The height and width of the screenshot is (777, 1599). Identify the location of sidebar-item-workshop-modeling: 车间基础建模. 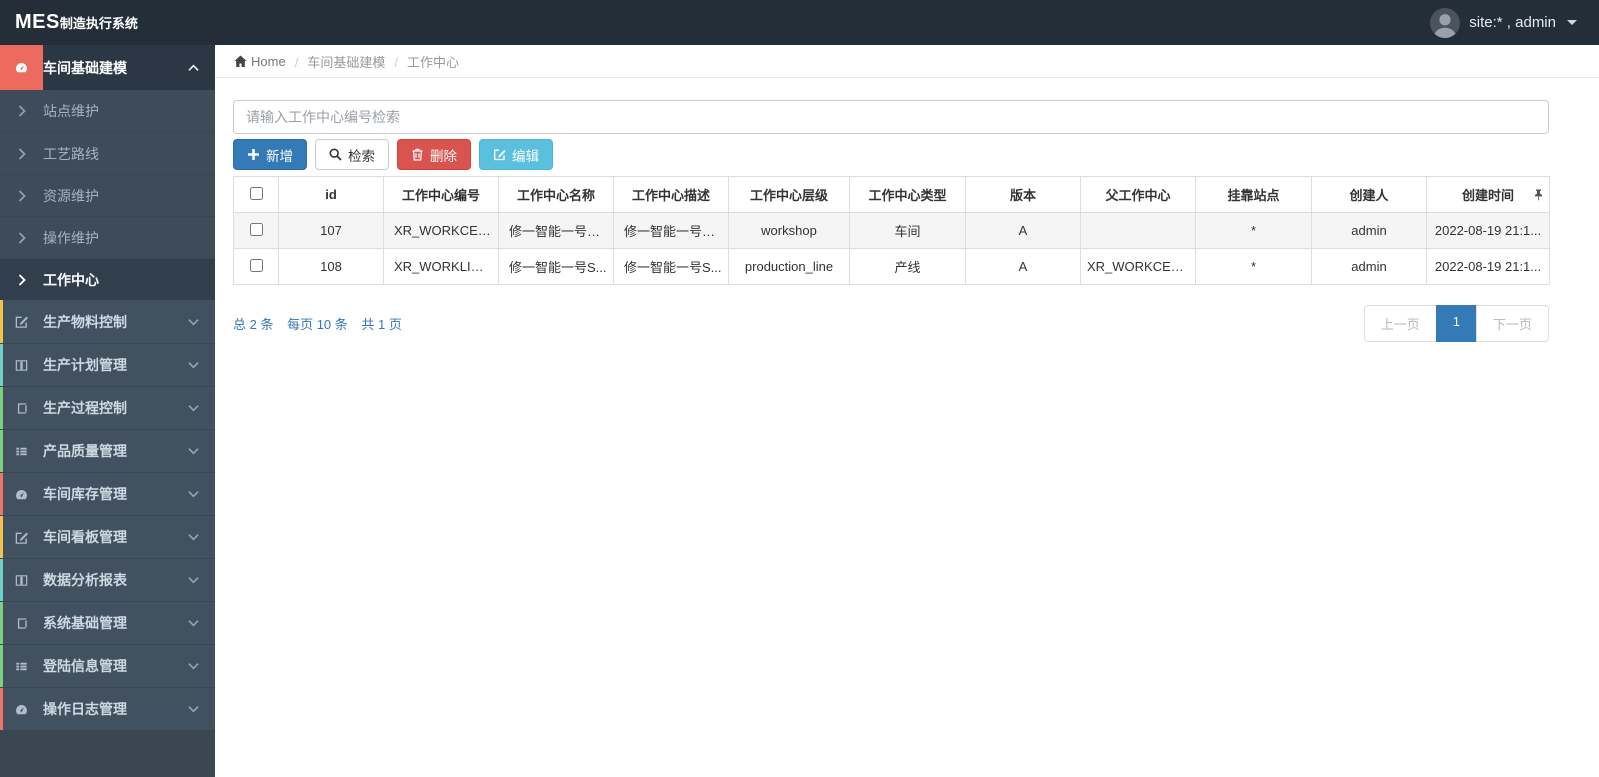
(107, 67).